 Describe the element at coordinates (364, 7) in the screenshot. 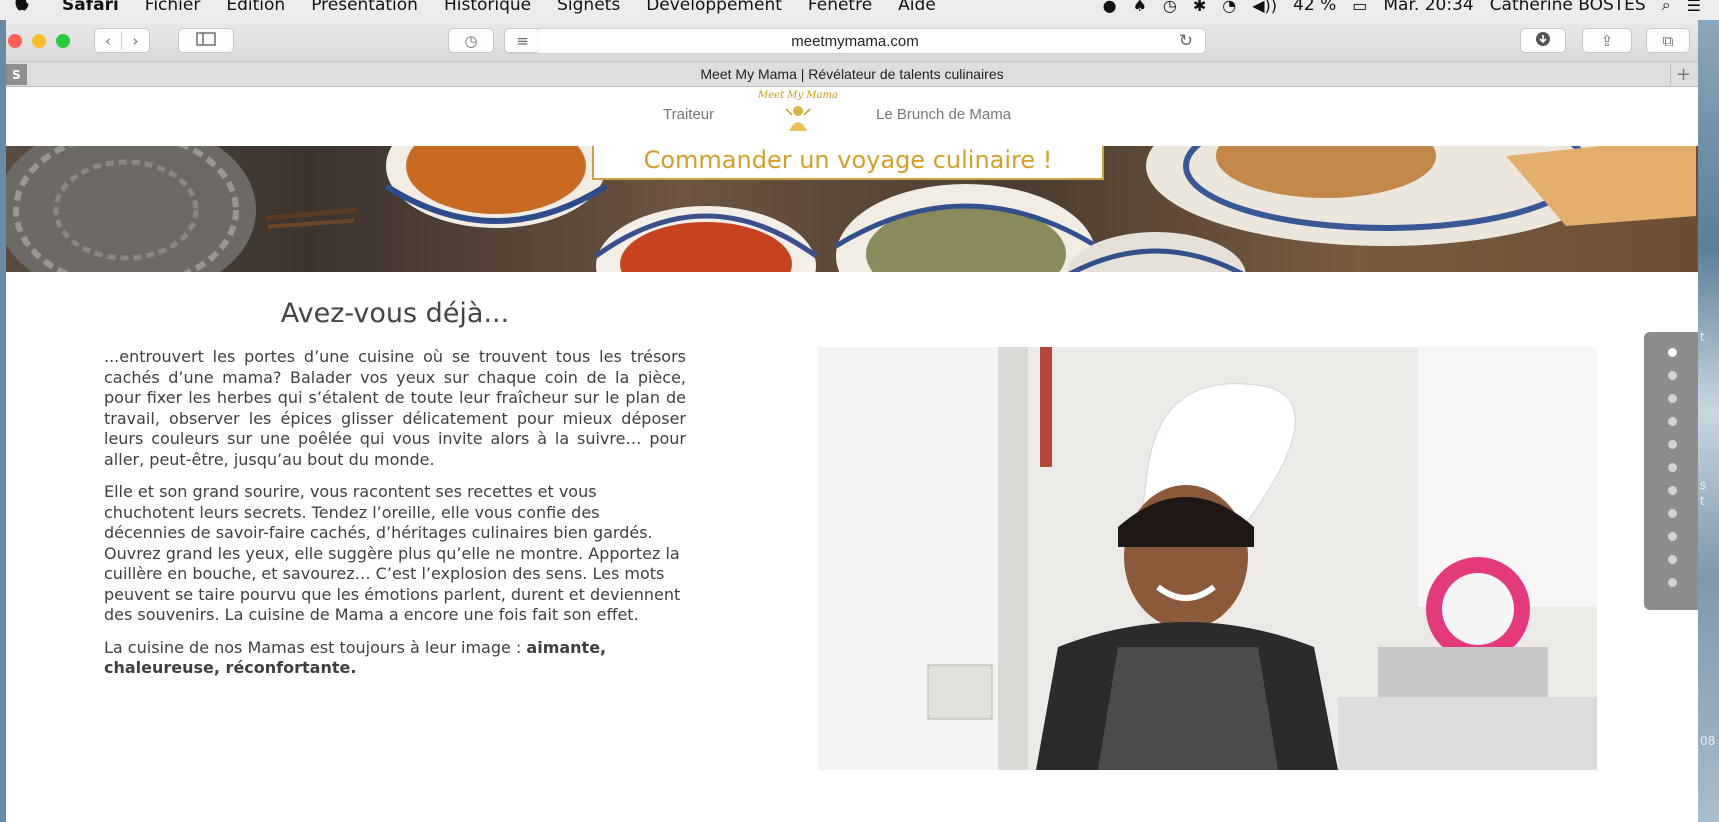

I see `menu-item-presentation: Présentation` at that location.